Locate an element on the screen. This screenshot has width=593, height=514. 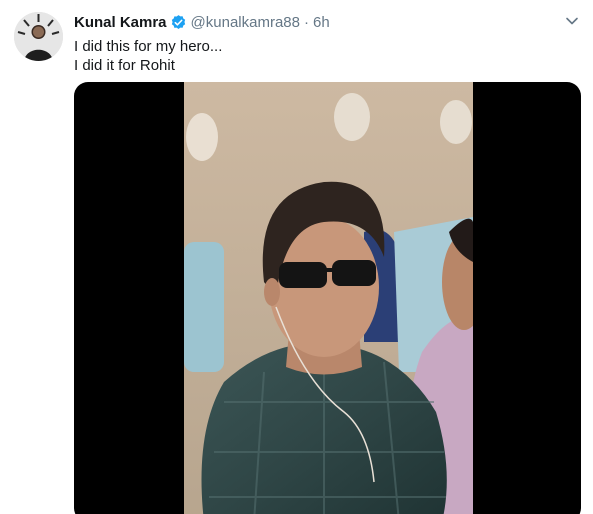
tweet-header: Kunal Kamra @kunalkamra88 · 6h is located at coordinates (202, 22).